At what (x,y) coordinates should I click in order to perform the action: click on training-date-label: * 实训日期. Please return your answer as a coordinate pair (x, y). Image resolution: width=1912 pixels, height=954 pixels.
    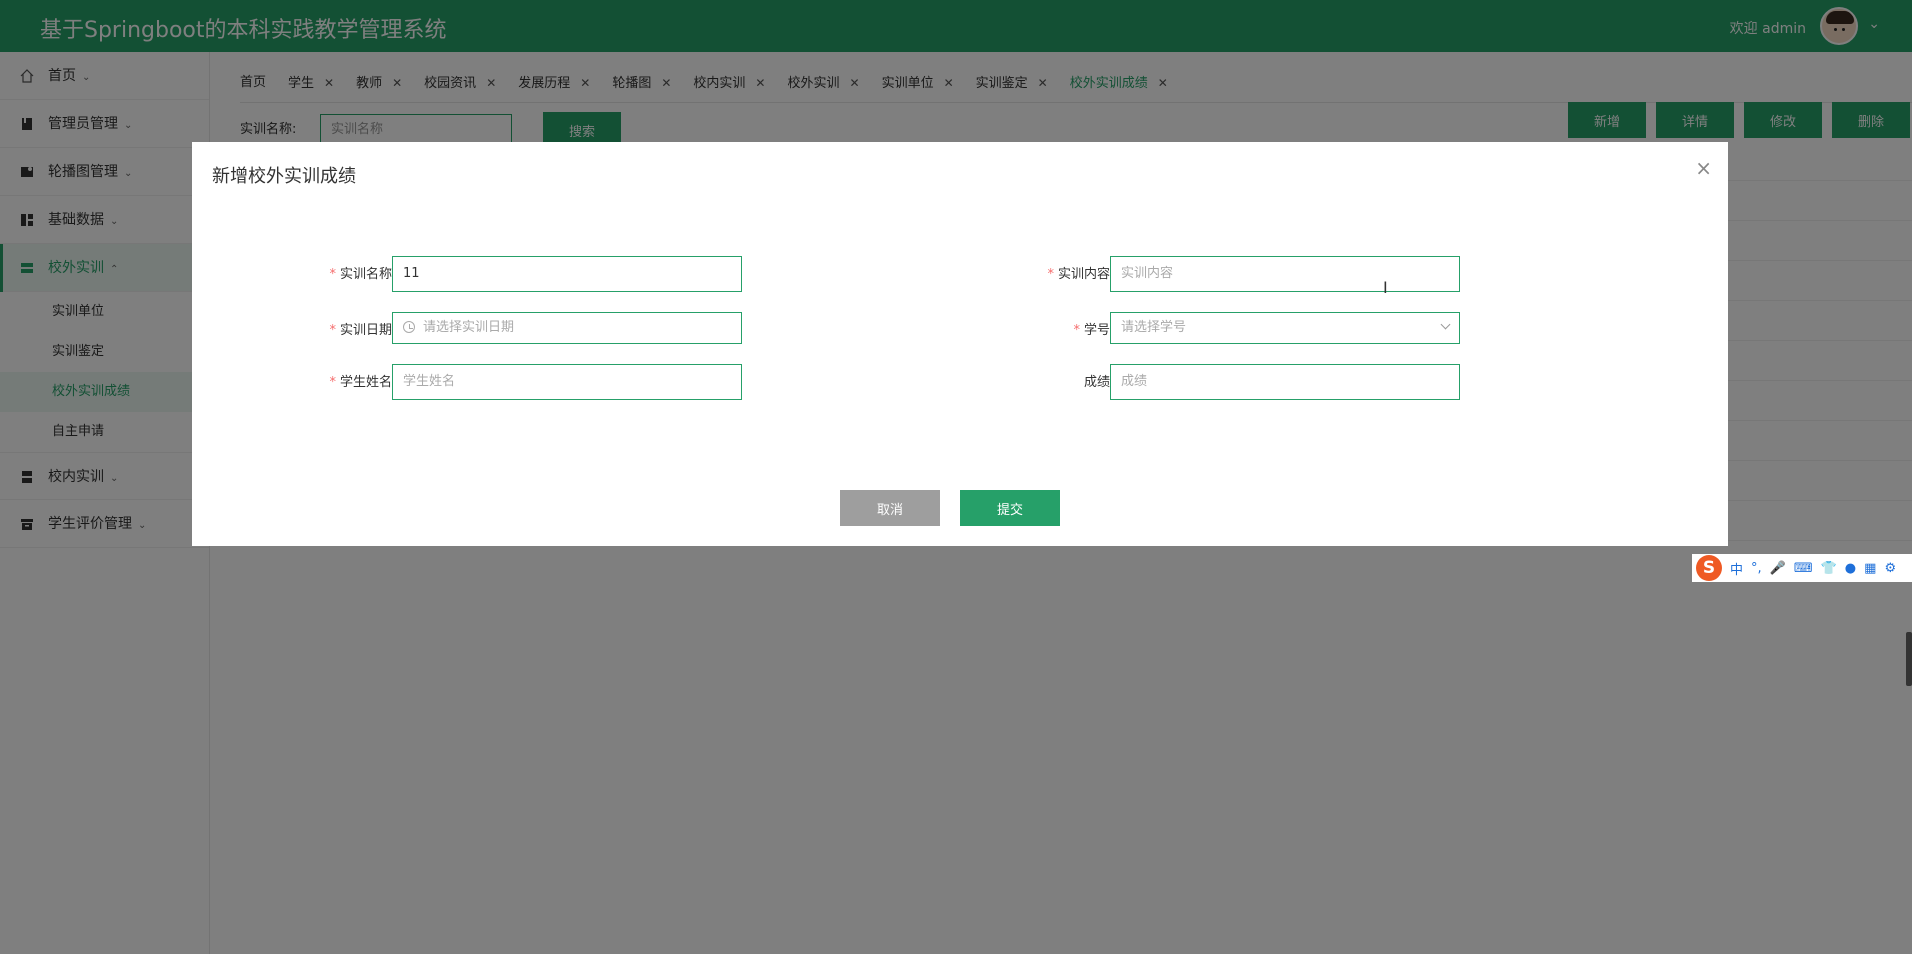
    Looking at the image, I should click on (360, 330).